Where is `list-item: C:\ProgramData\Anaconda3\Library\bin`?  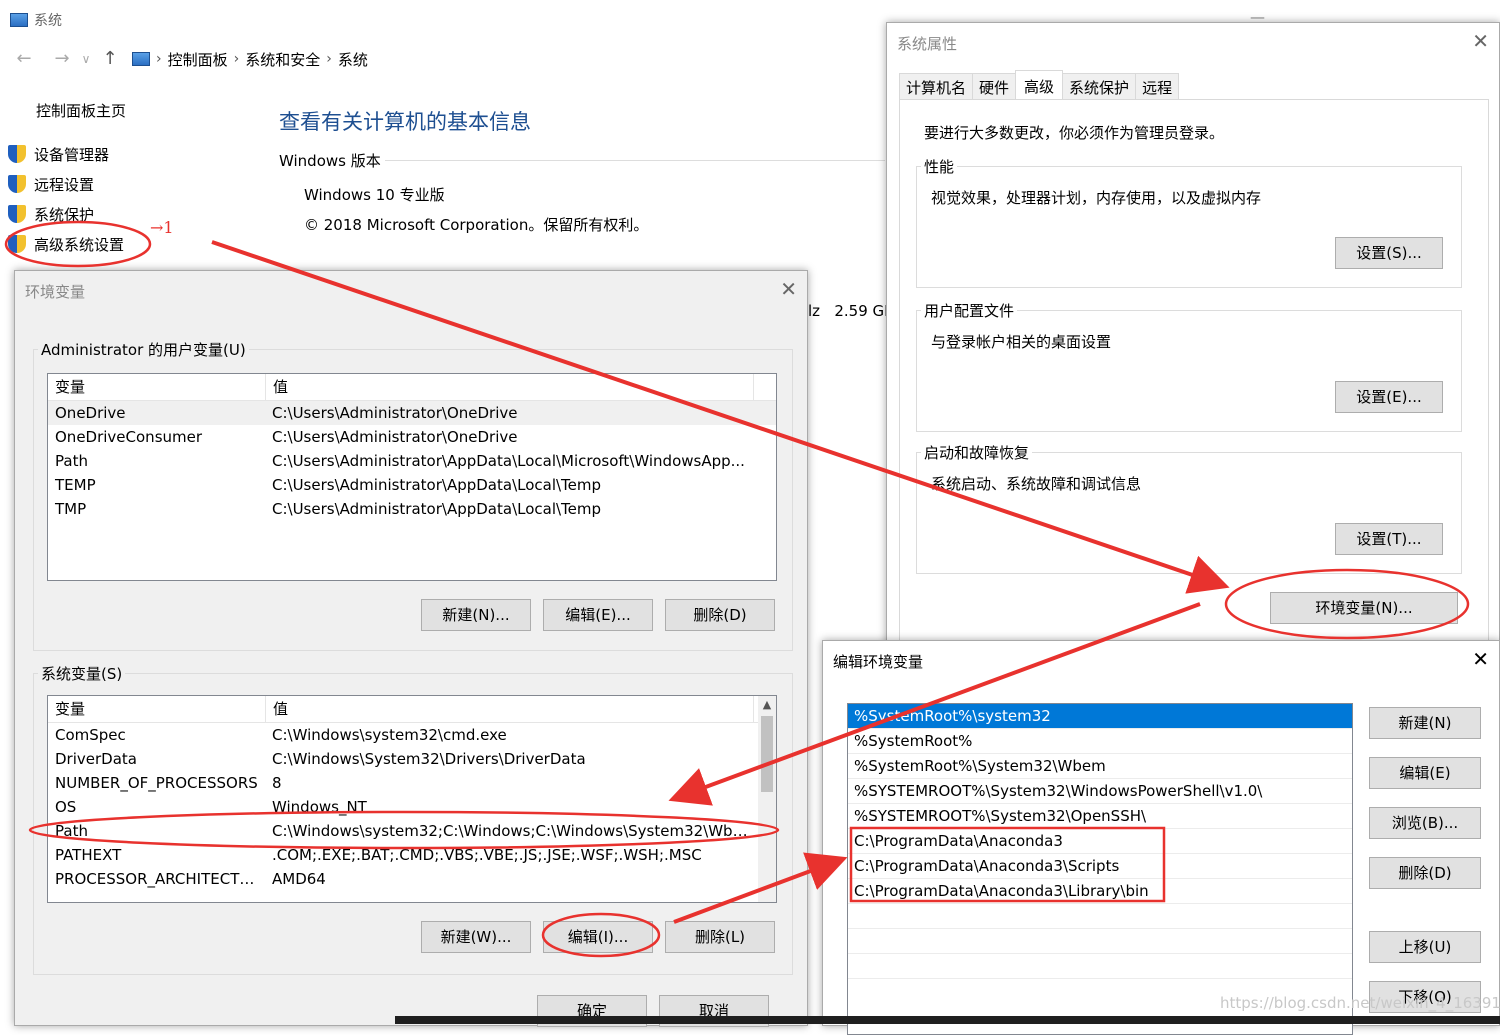
list-item: C:\ProgramData\Anaconda3\Library\bin is located at coordinates (1100, 891).